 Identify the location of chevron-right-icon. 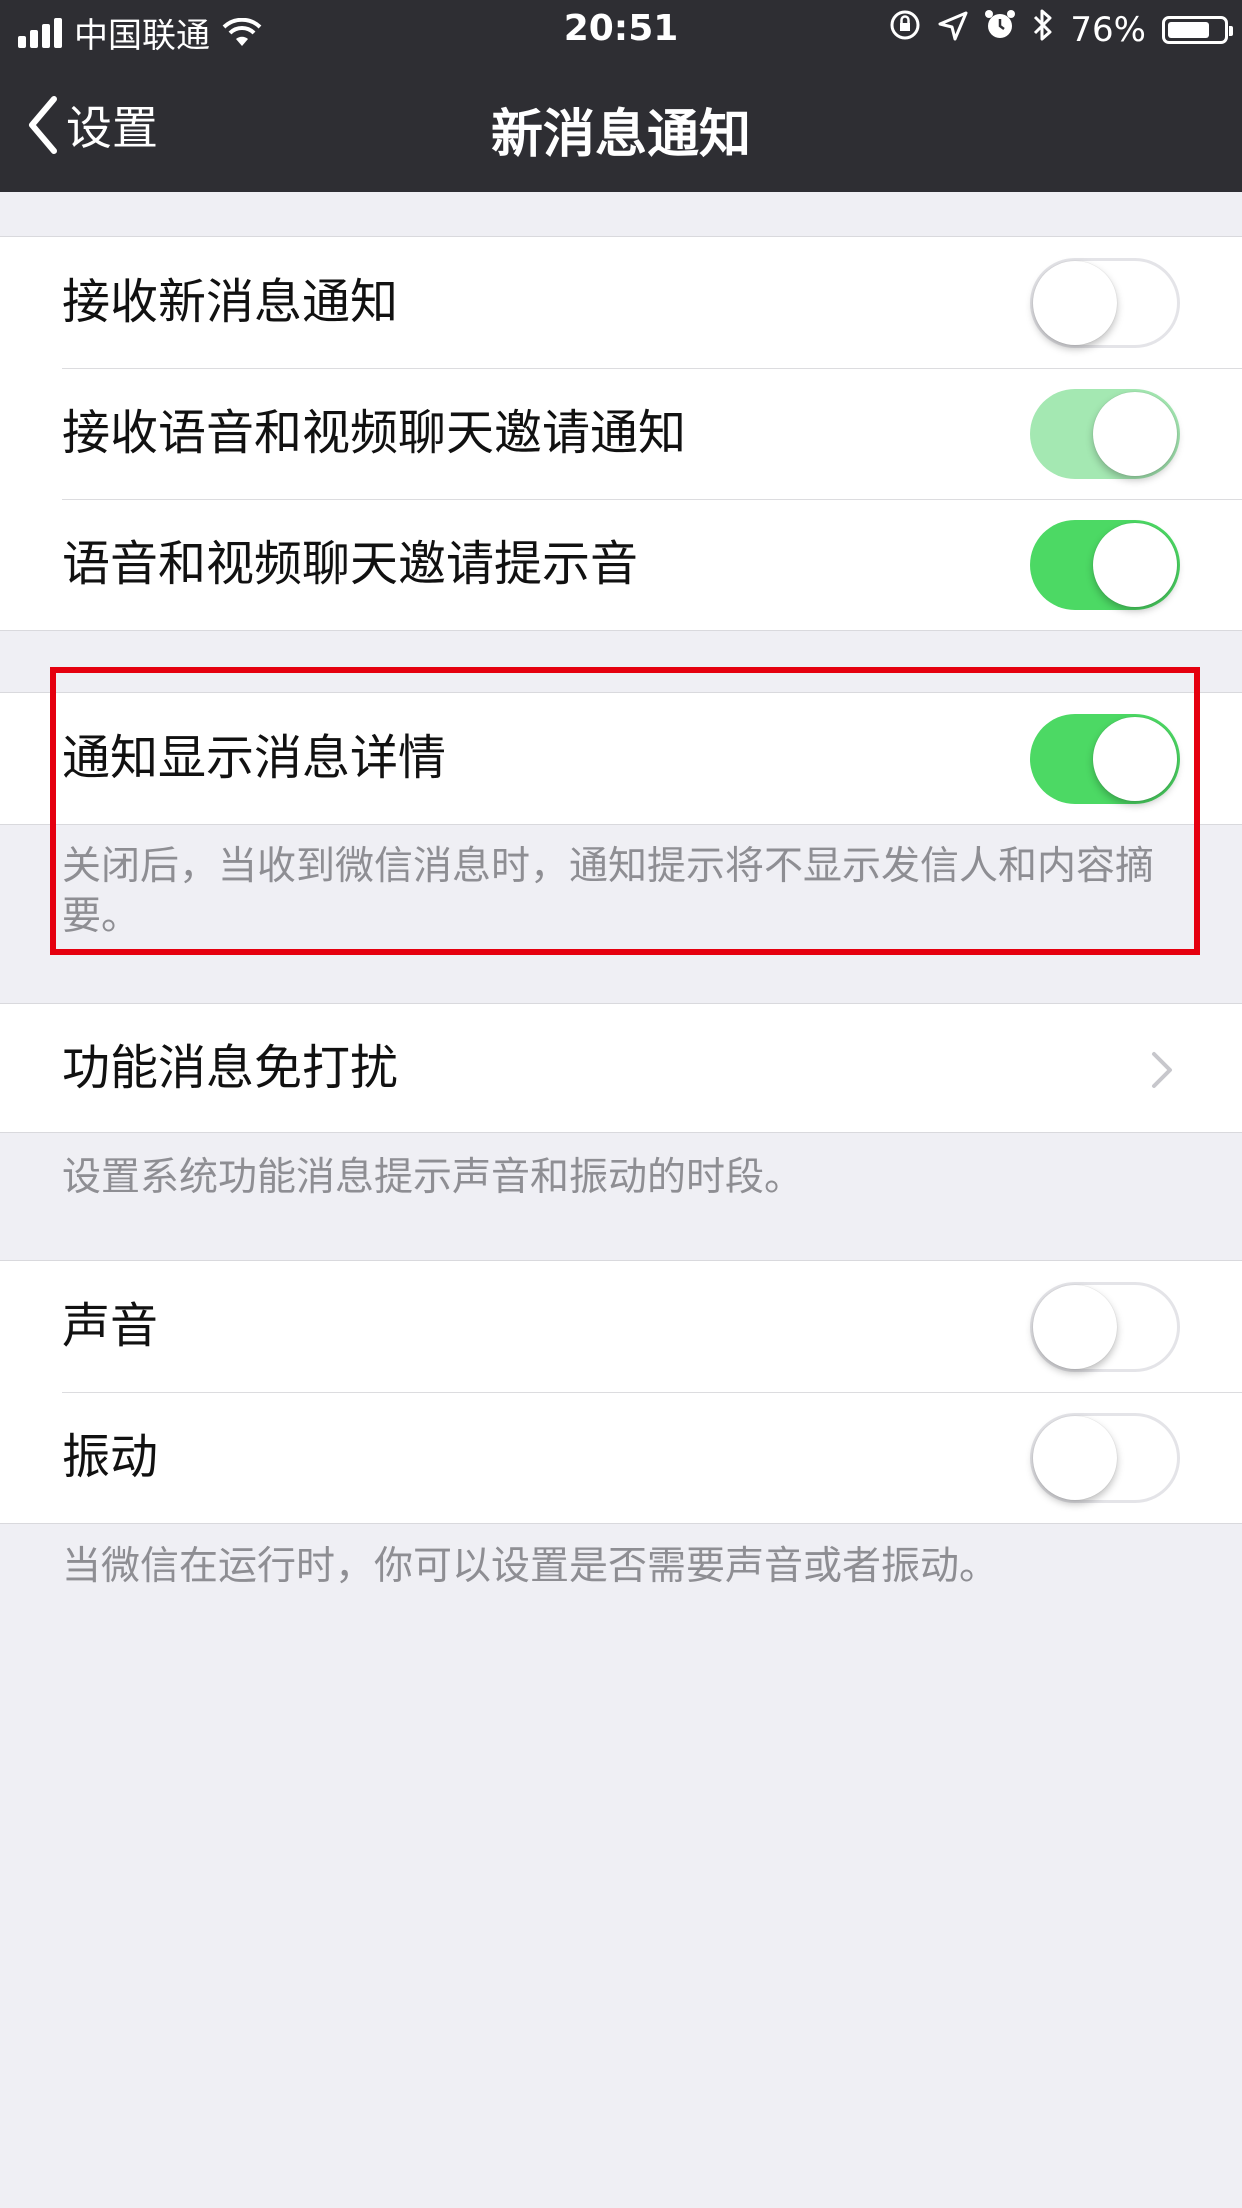
(1162, 1070).